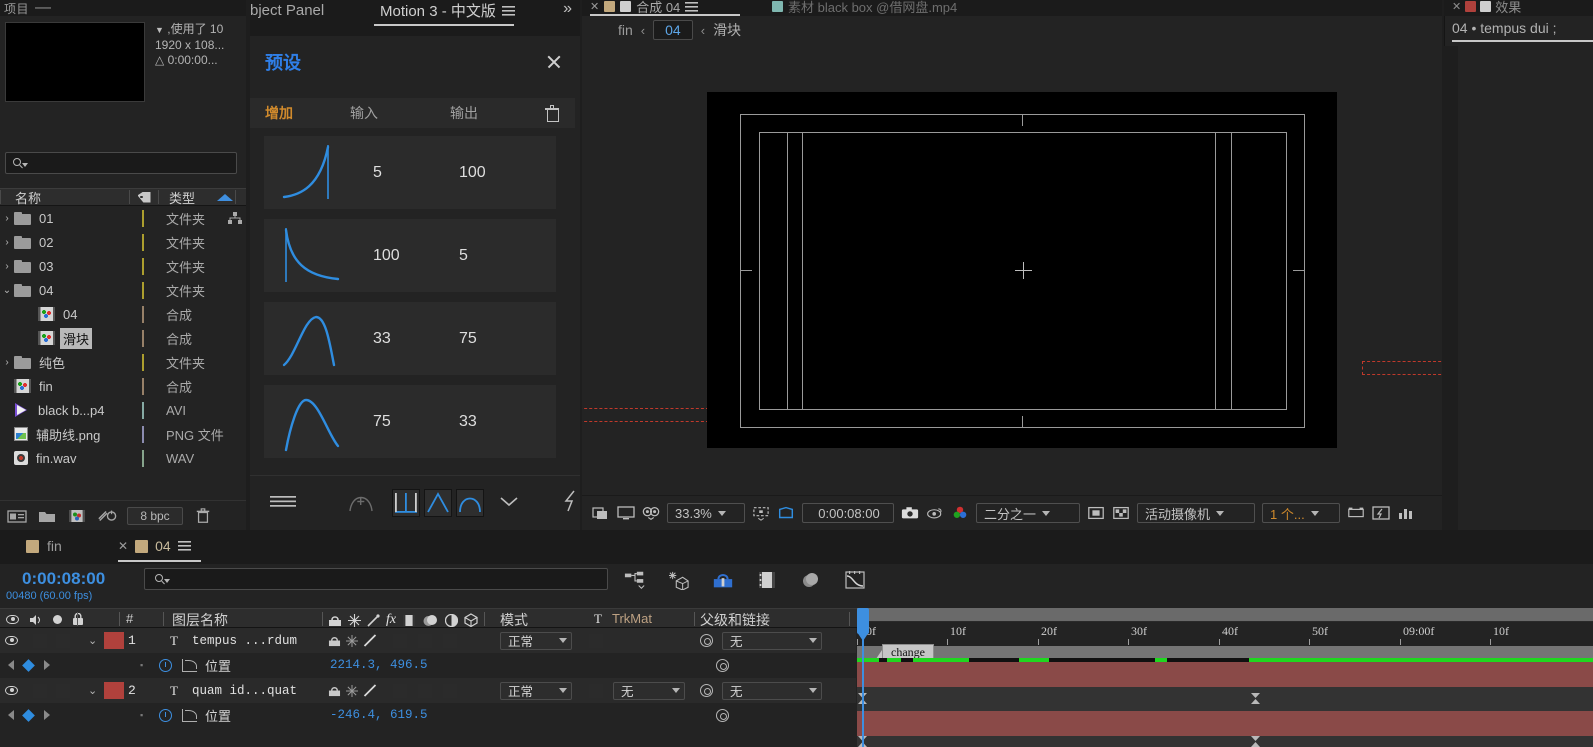 The width and height of the screenshot is (1593, 747). I want to click on 3d-layer-icon, so click(471, 620).